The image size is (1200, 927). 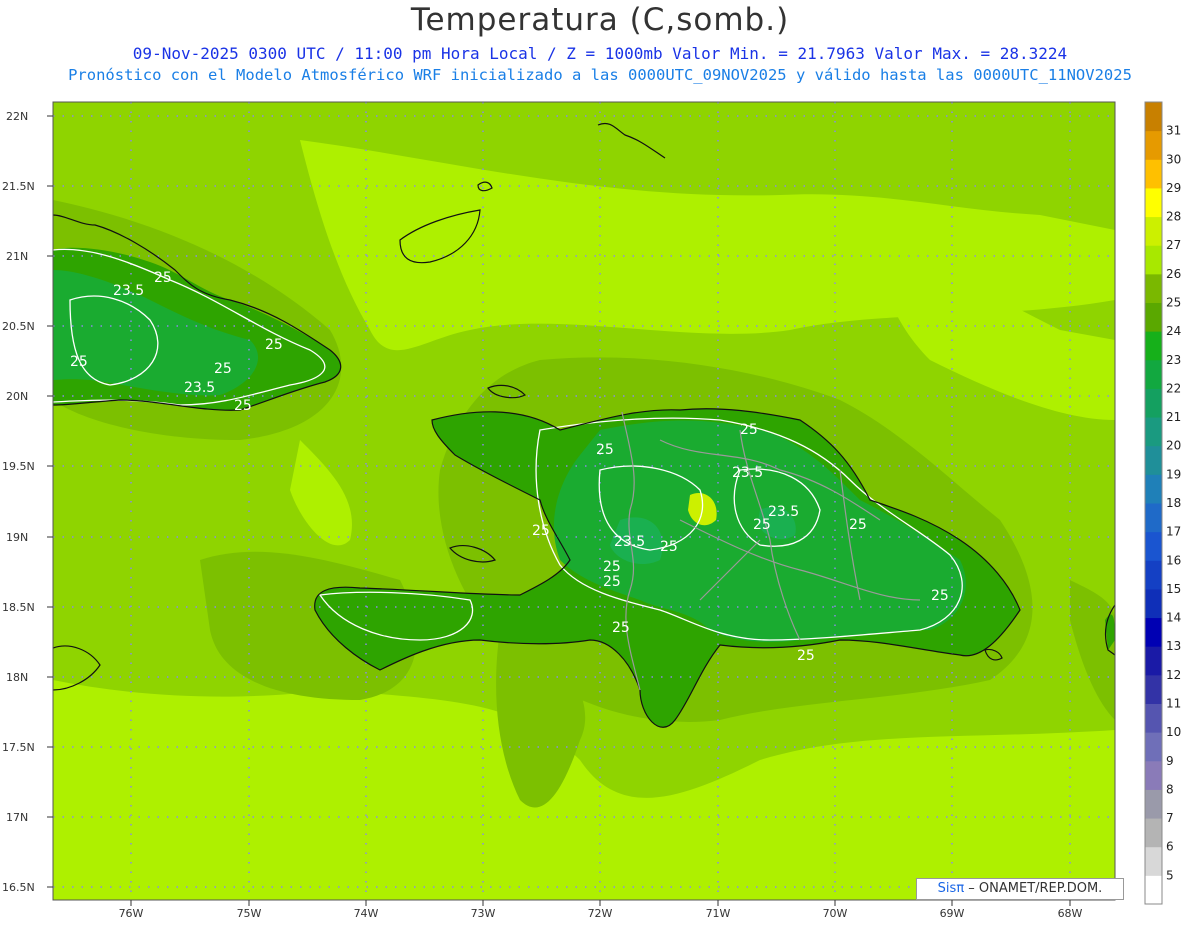 I want to click on colorbar-label: 7, so click(x=1170, y=818).